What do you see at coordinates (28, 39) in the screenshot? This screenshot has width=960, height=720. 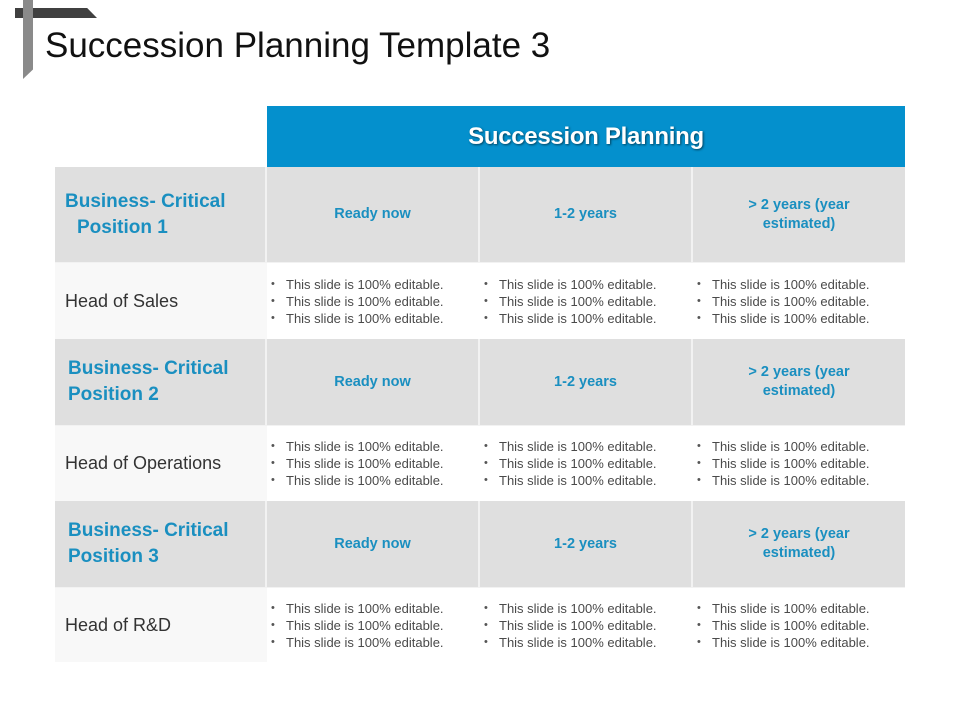 I see `title-accent-bar-vertical` at bounding box center [28, 39].